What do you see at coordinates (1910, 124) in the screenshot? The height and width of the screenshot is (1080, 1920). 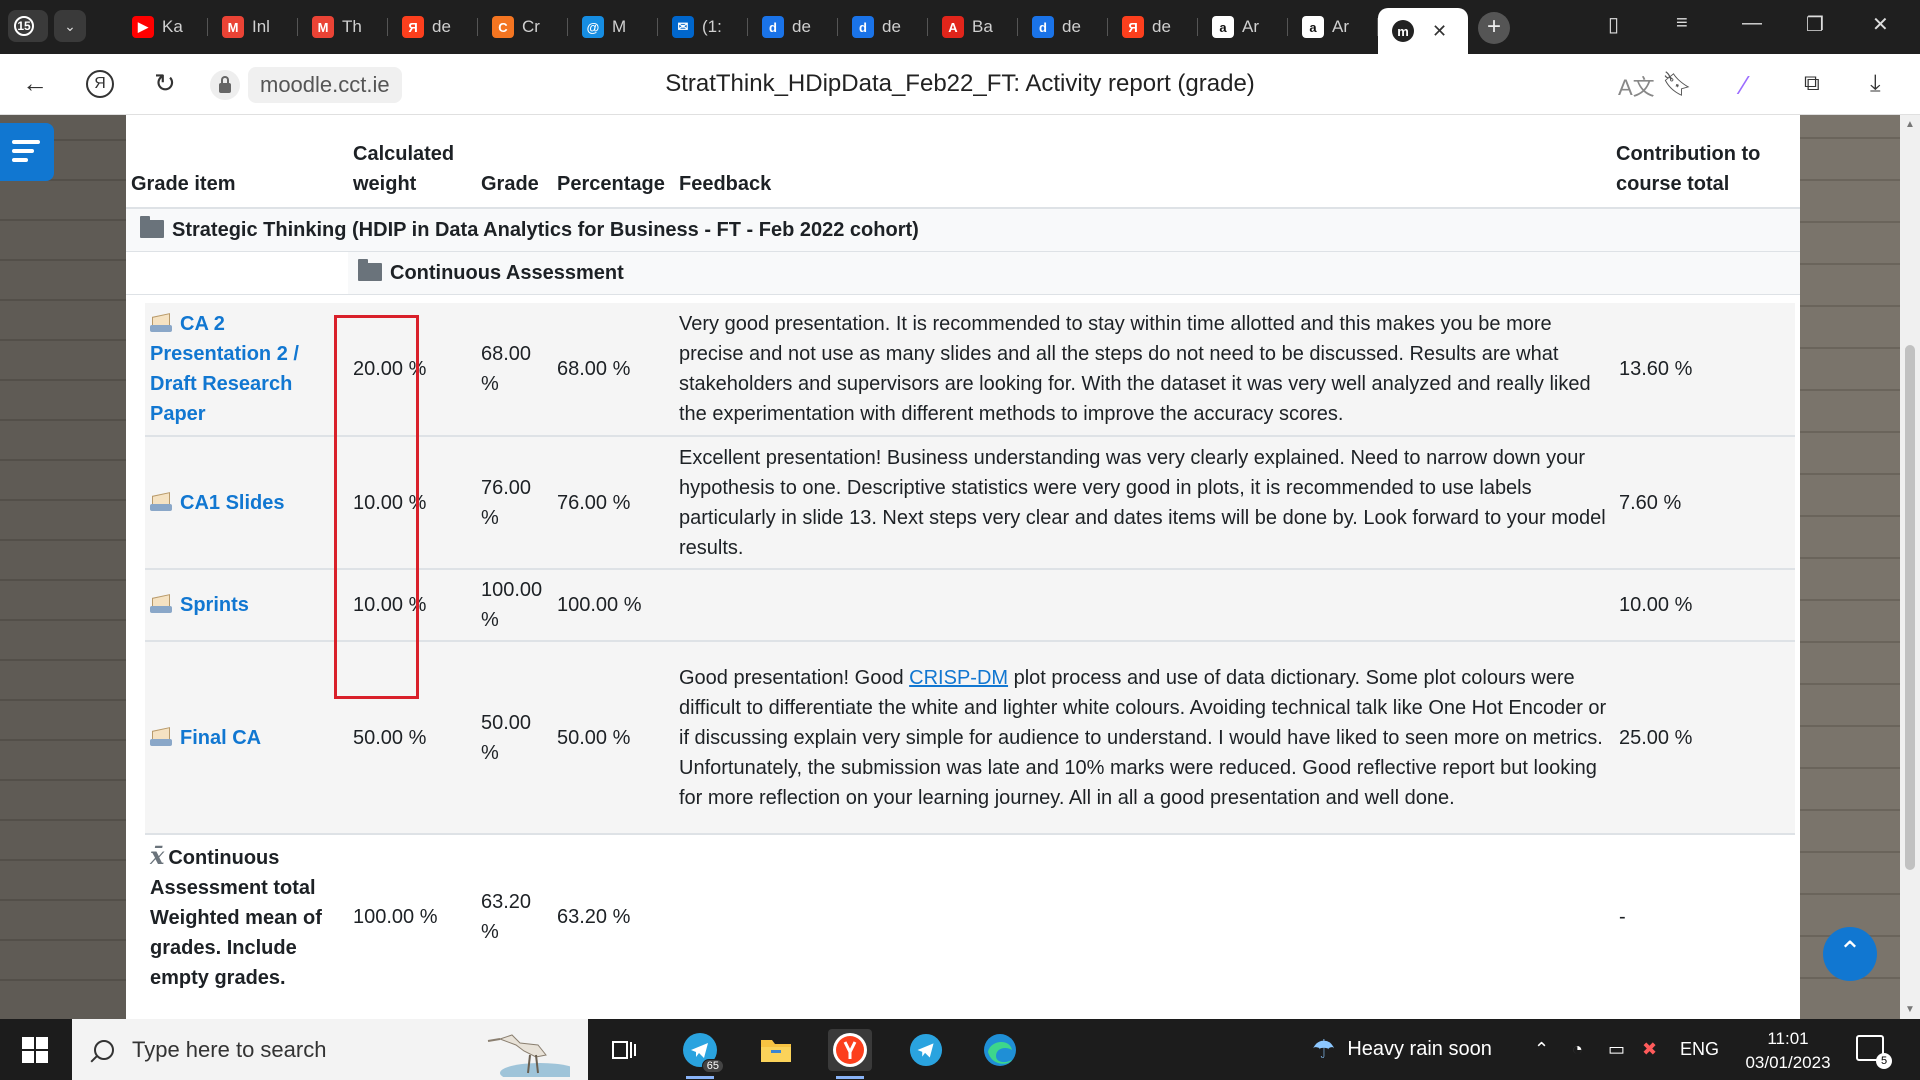 I see `scroll-up-icon: ▲` at bounding box center [1910, 124].